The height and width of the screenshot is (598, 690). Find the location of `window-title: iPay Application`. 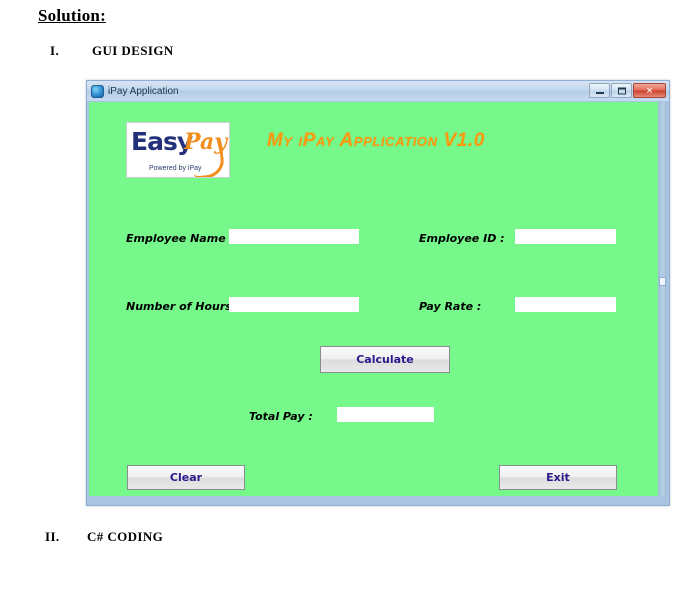

window-title: iPay Application is located at coordinates (143, 91).